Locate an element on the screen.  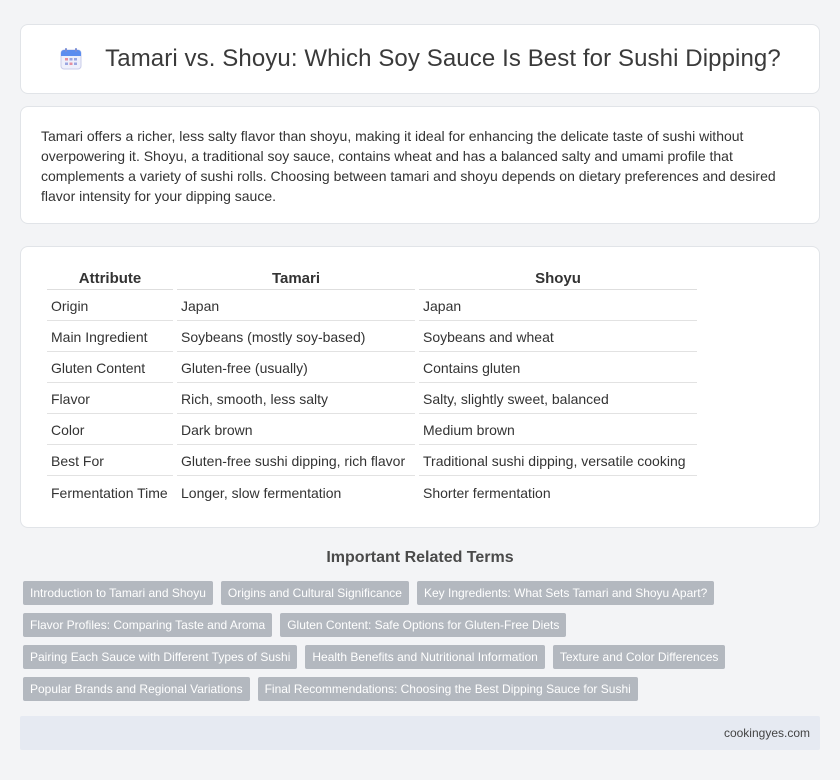
shoyu-cell: Medium brown is located at coordinates (558, 430).